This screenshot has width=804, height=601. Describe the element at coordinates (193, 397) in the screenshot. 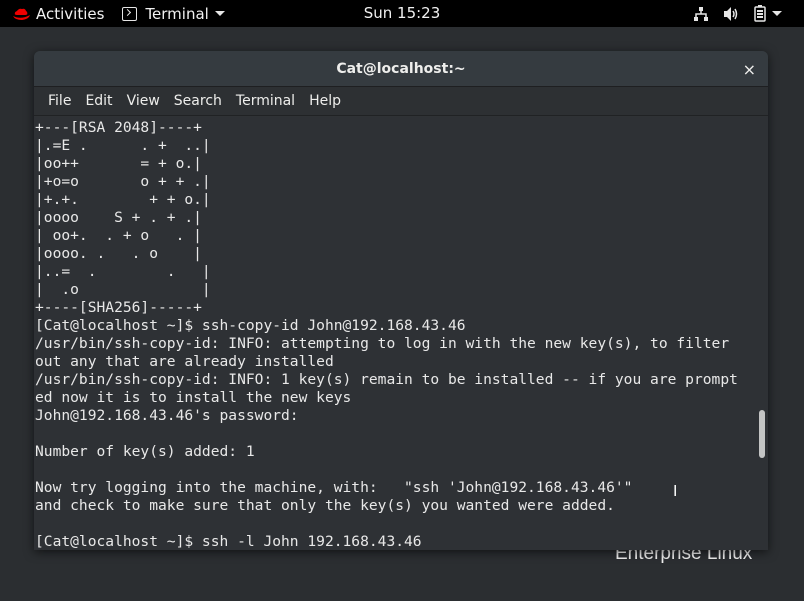

I see `terminal-line: ed now it is to install the new keys` at that location.